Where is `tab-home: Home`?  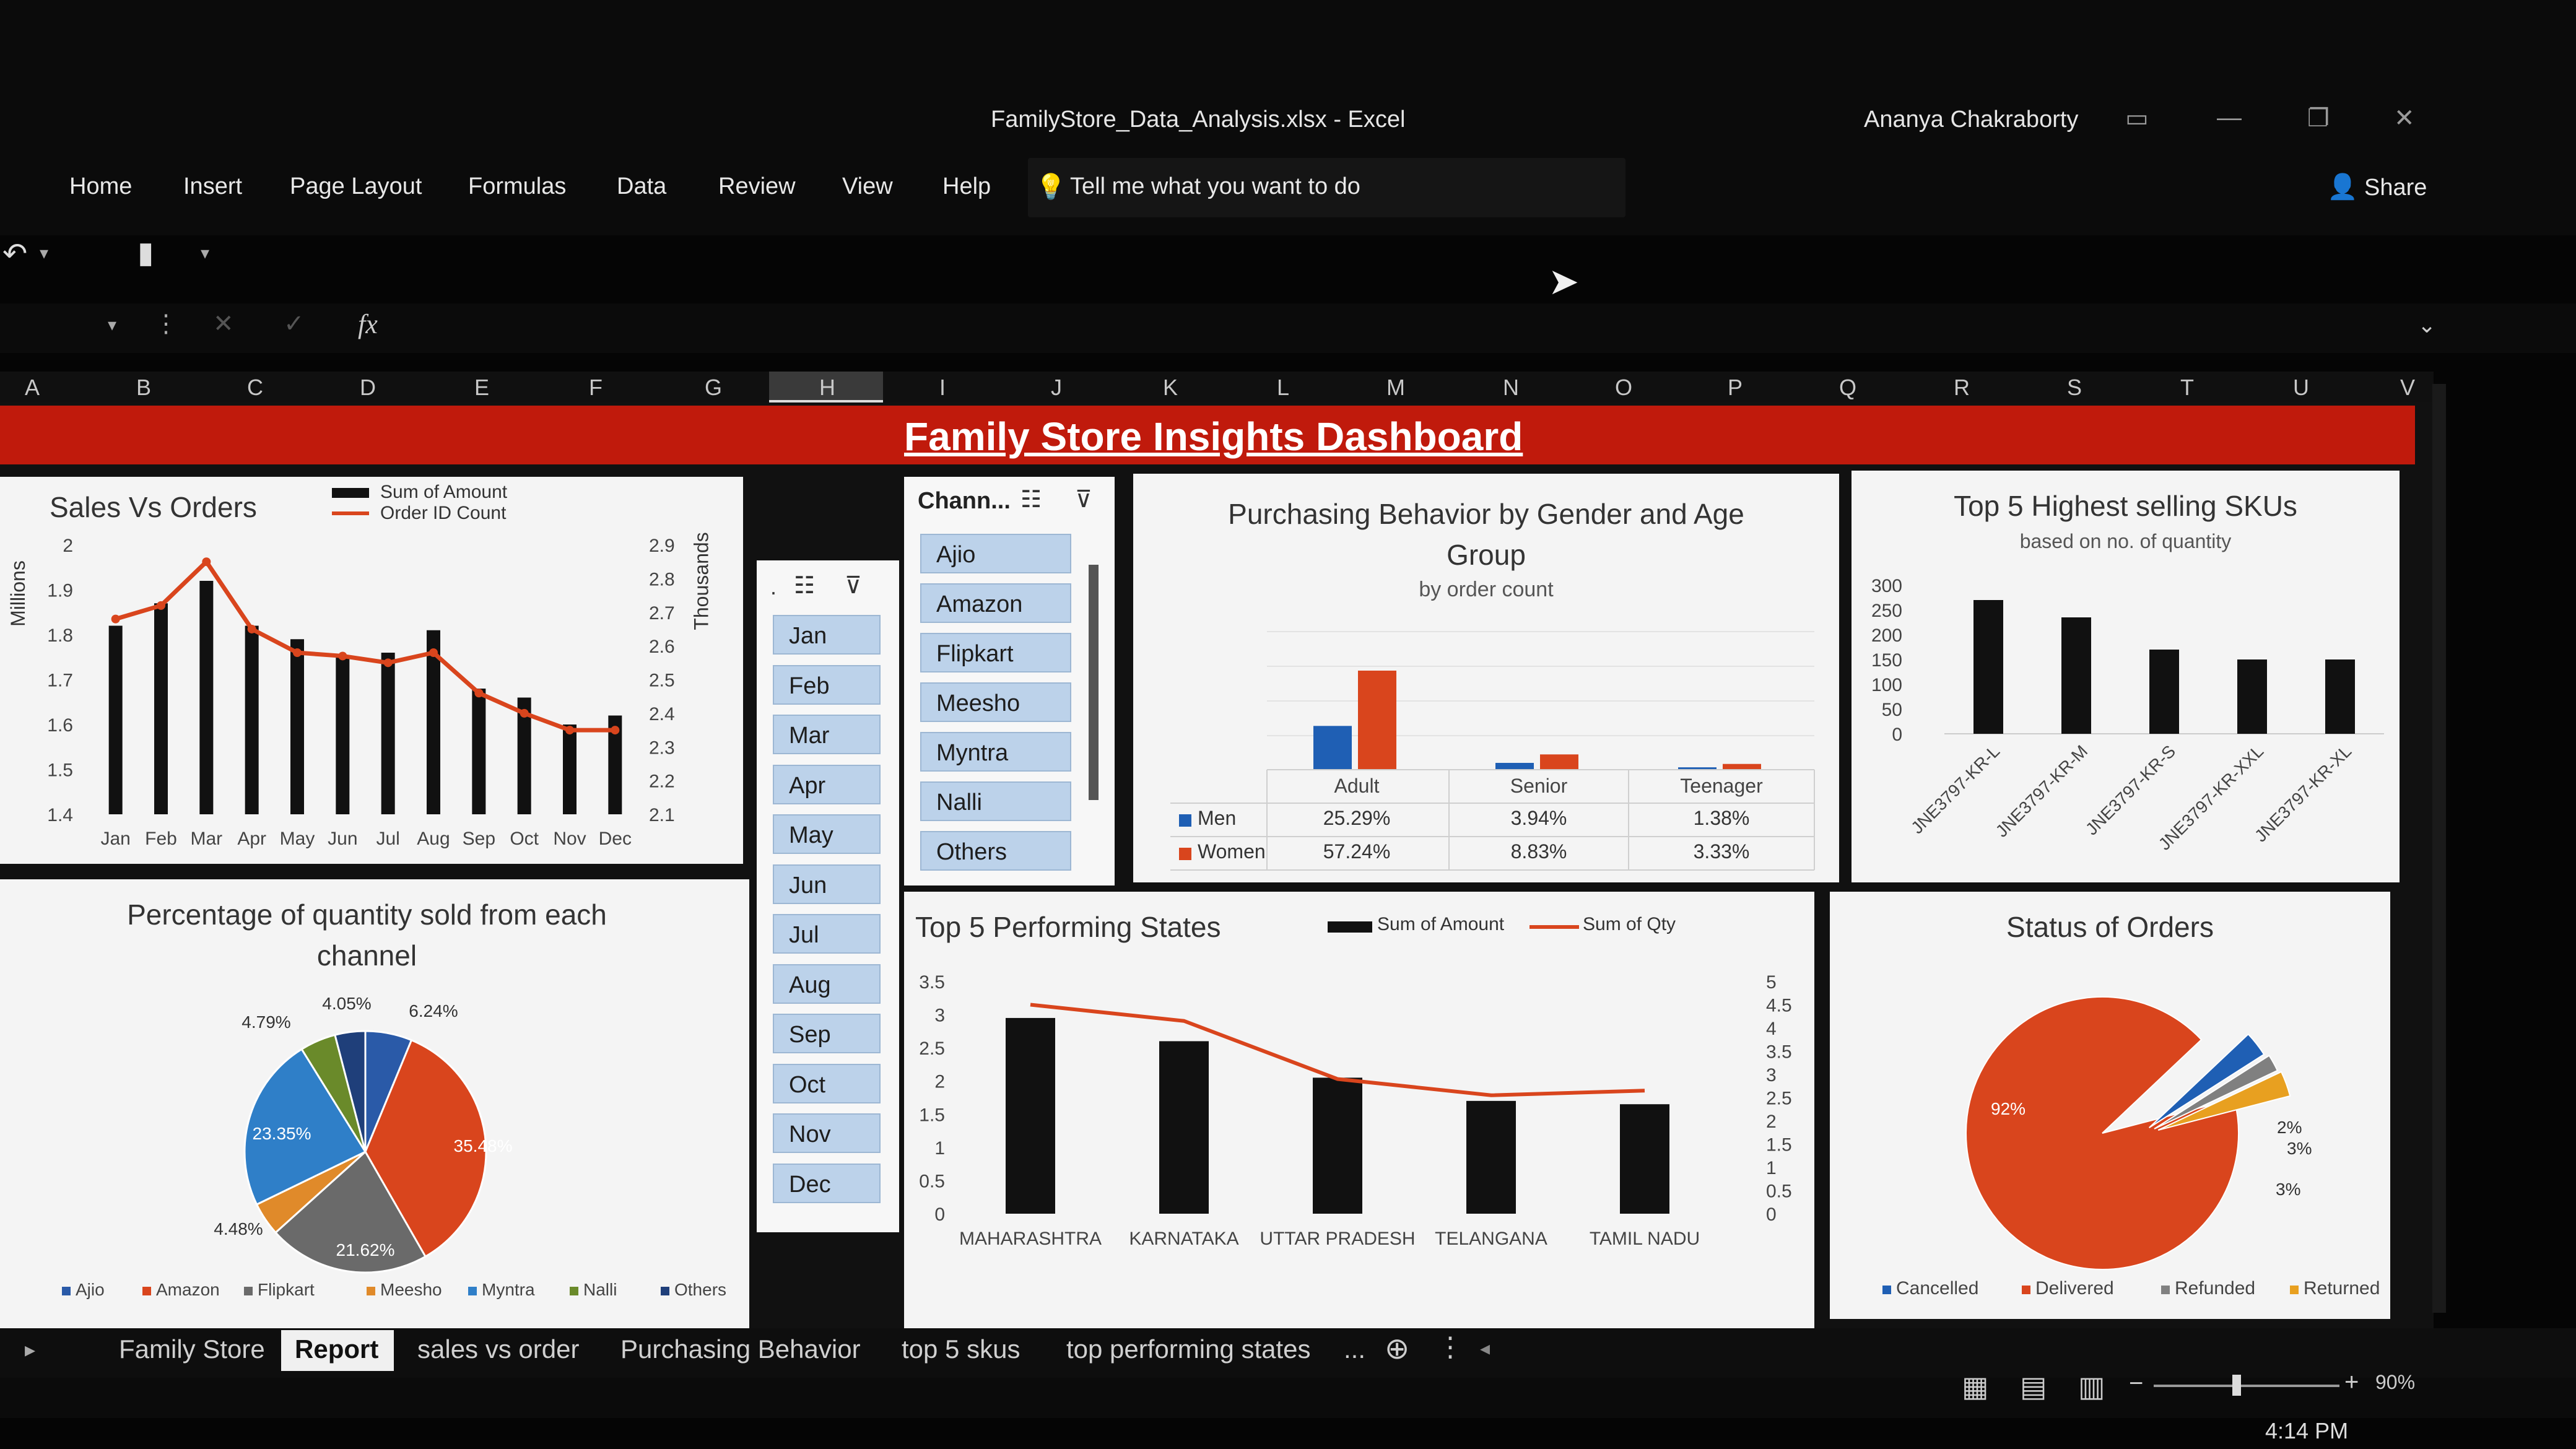 tab-home: Home is located at coordinates (100, 186).